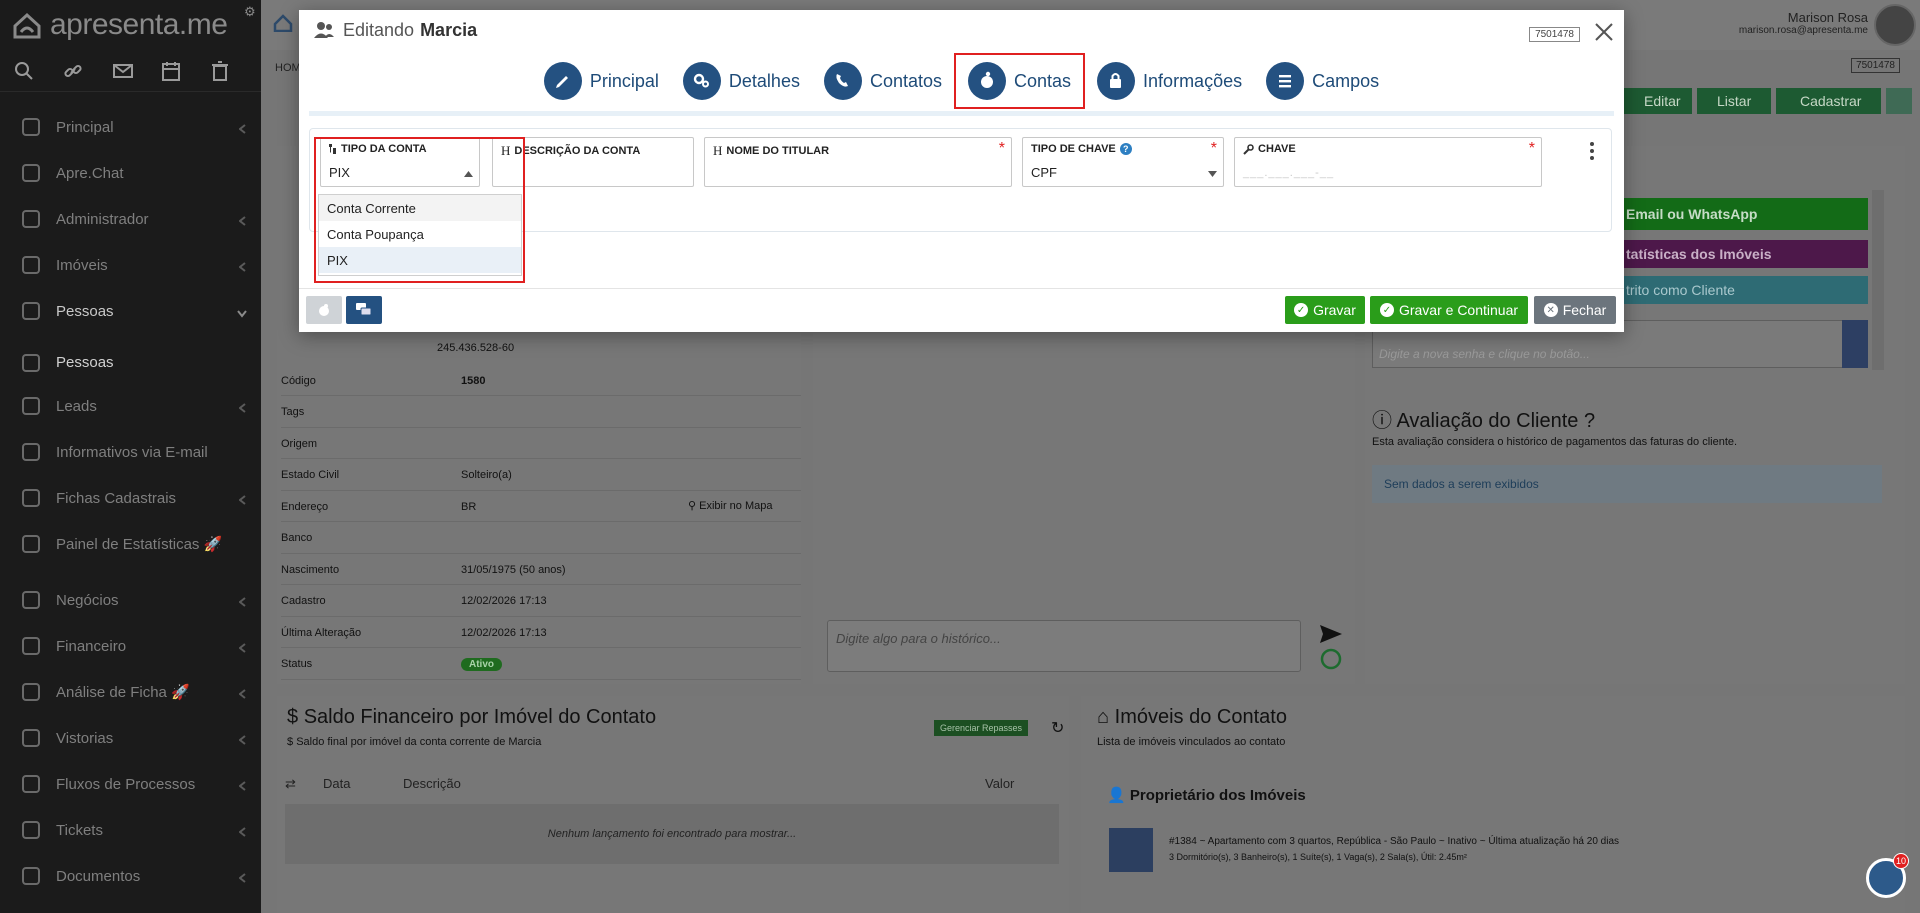  What do you see at coordinates (324, 310) in the screenshot?
I see `accounts-icon-button` at bounding box center [324, 310].